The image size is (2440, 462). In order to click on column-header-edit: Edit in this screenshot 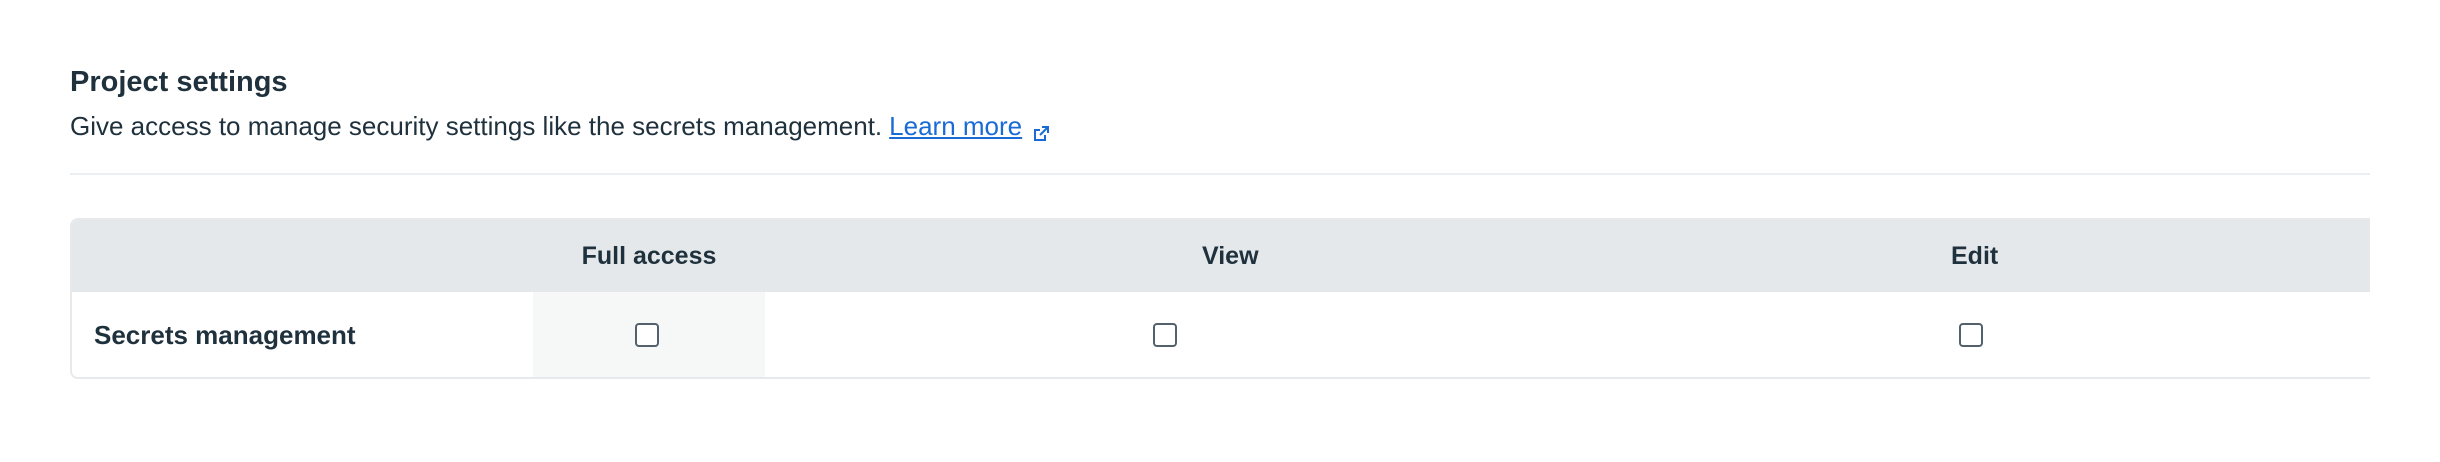, I will do `click(1975, 256)`.